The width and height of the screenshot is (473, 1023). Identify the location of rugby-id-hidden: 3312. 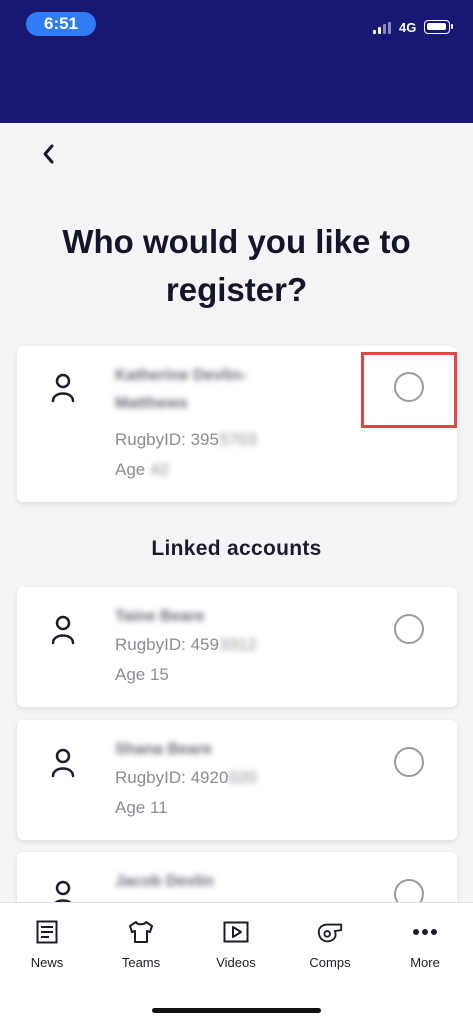
(237, 644).